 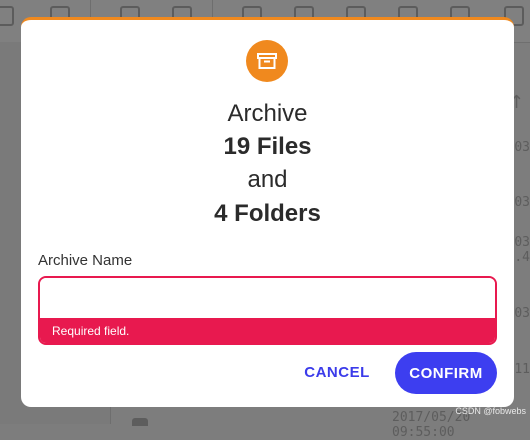 What do you see at coordinates (267, 61) in the screenshot?
I see `archive-icon` at bounding box center [267, 61].